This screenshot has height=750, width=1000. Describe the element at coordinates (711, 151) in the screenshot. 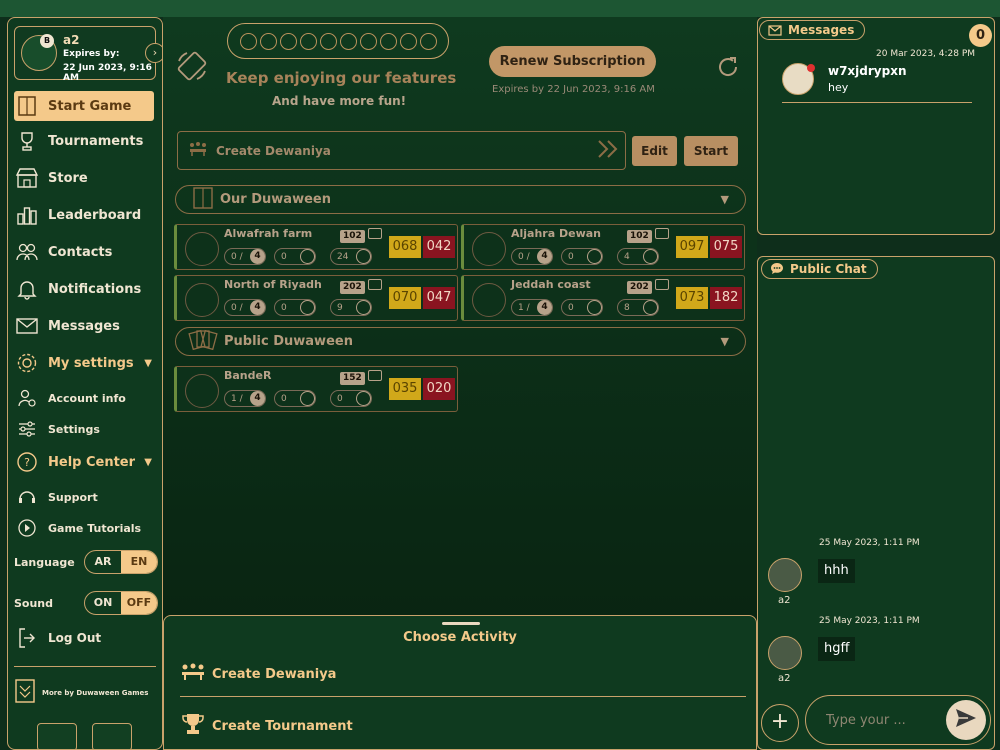

I see `start-button: Start` at that location.